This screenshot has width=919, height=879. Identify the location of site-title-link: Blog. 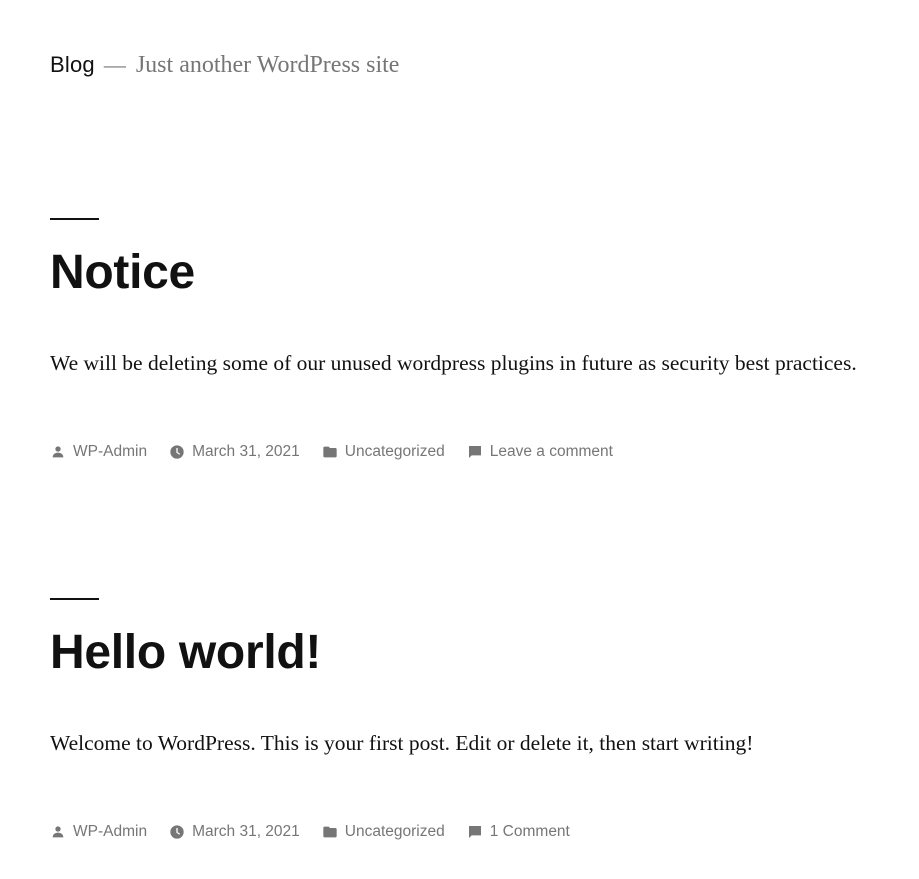
(72, 65).